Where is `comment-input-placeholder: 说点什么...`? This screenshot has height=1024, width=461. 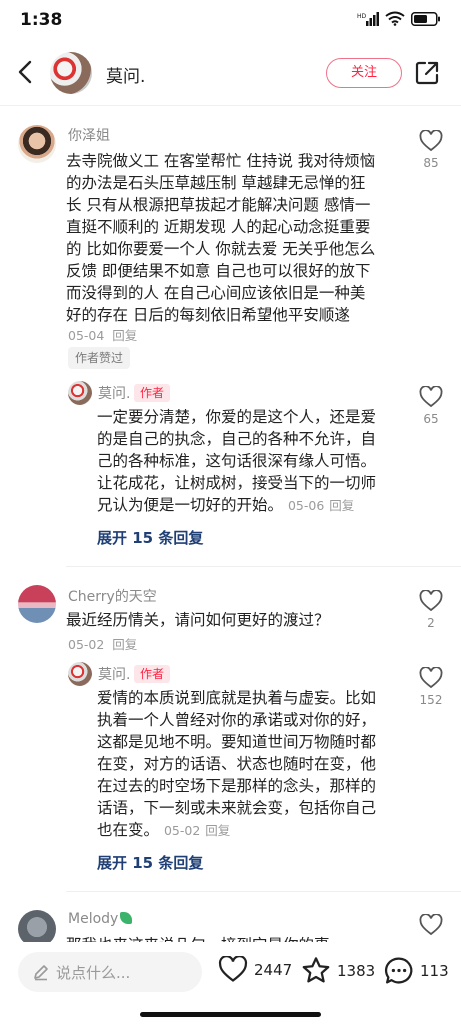
comment-input-placeholder: 说点什么... is located at coordinates (93, 973).